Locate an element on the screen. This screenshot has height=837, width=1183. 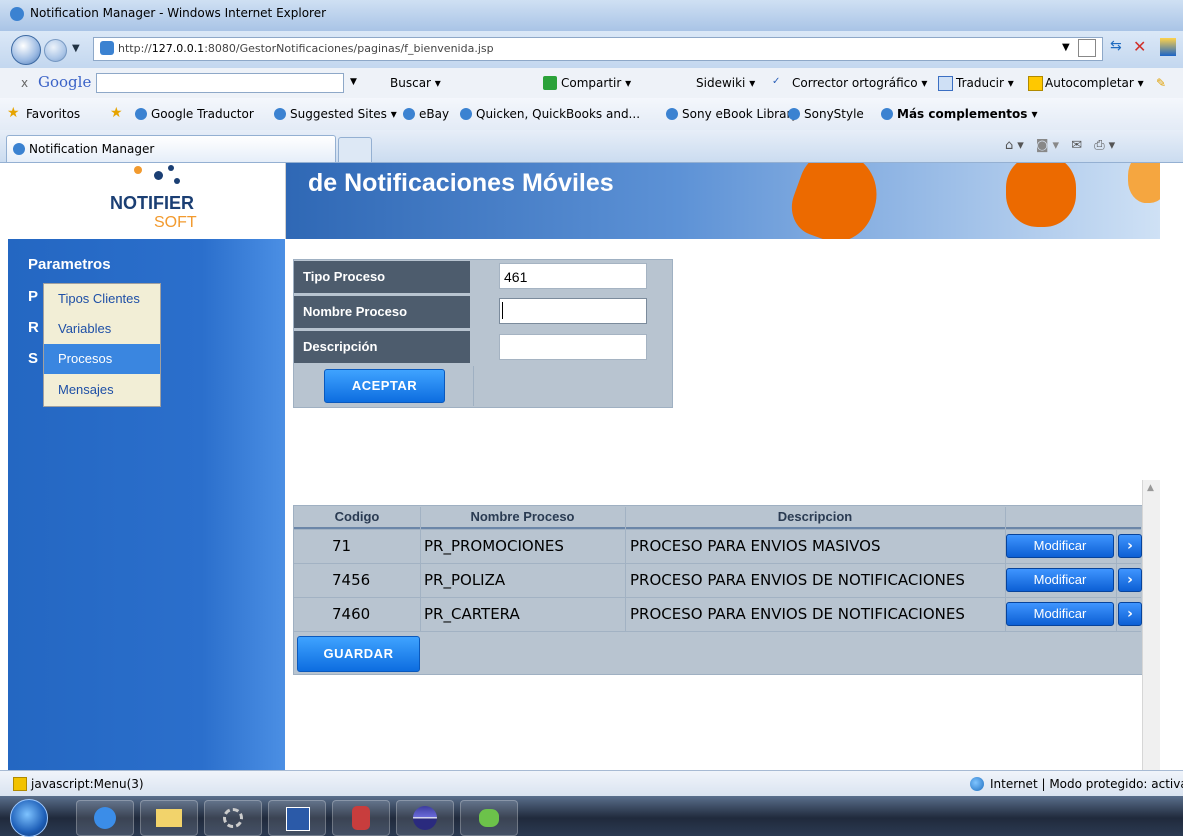
taskbar-eclipse-icon is located at coordinates (425, 818).